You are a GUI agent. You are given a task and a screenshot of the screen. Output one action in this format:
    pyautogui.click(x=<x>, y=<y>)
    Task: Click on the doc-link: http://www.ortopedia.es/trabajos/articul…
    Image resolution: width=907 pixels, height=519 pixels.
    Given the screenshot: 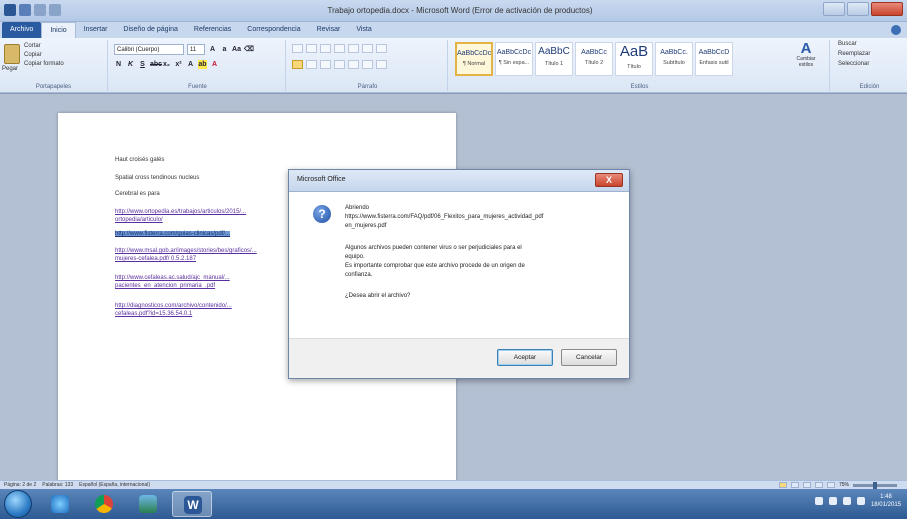 What is the action you would take?
    pyautogui.click(x=180, y=212)
    